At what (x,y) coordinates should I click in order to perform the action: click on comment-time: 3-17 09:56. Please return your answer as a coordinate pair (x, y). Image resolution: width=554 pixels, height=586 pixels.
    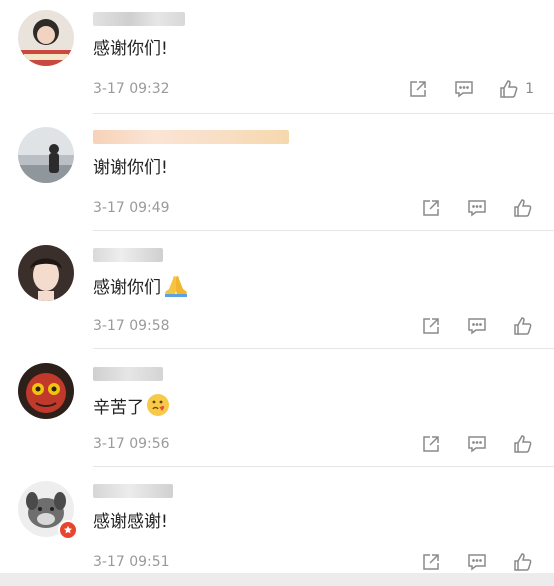
    Looking at the image, I should click on (131, 444).